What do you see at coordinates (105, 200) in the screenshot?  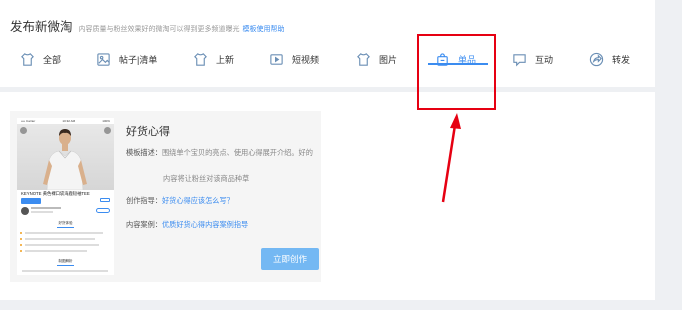 I see `preview-tag-button` at bounding box center [105, 200].